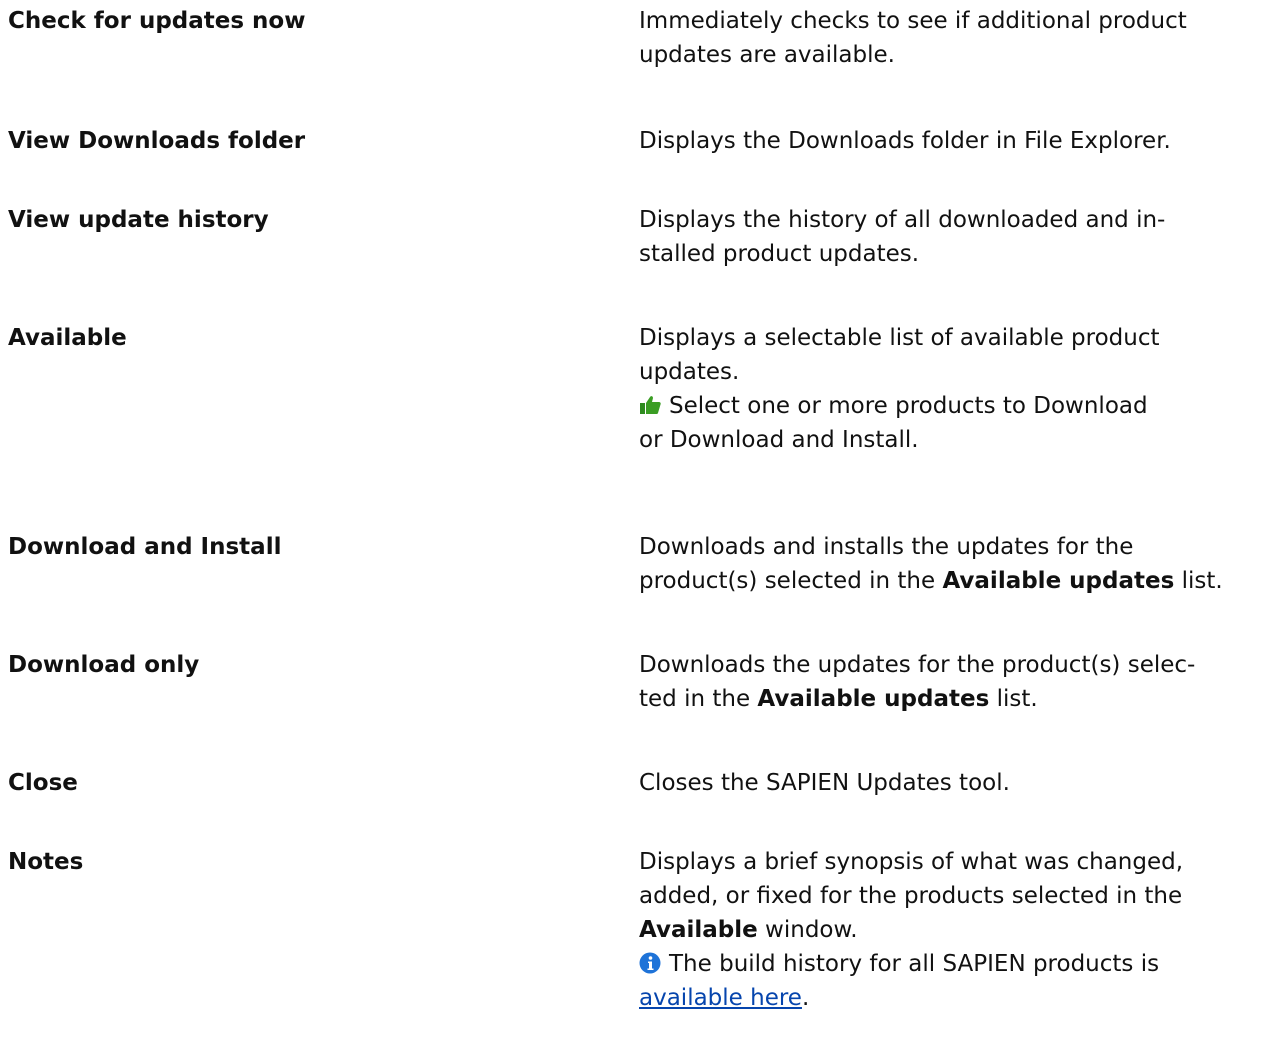 This screenshot has width=1262, height=1044. I want to click on term-download-only: Download only, so click(104, 665).